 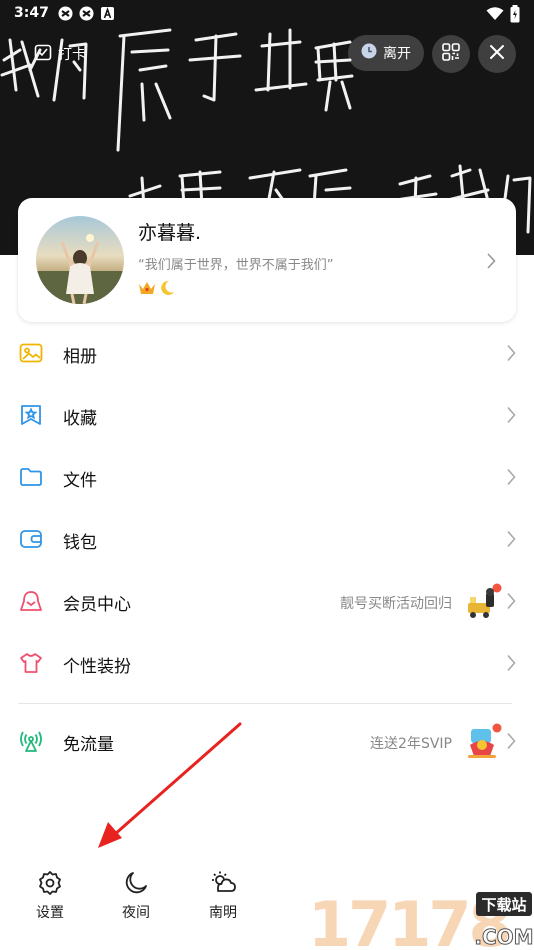 I want to click on night-mode-button: 夜间, so click(x=136, y=896).